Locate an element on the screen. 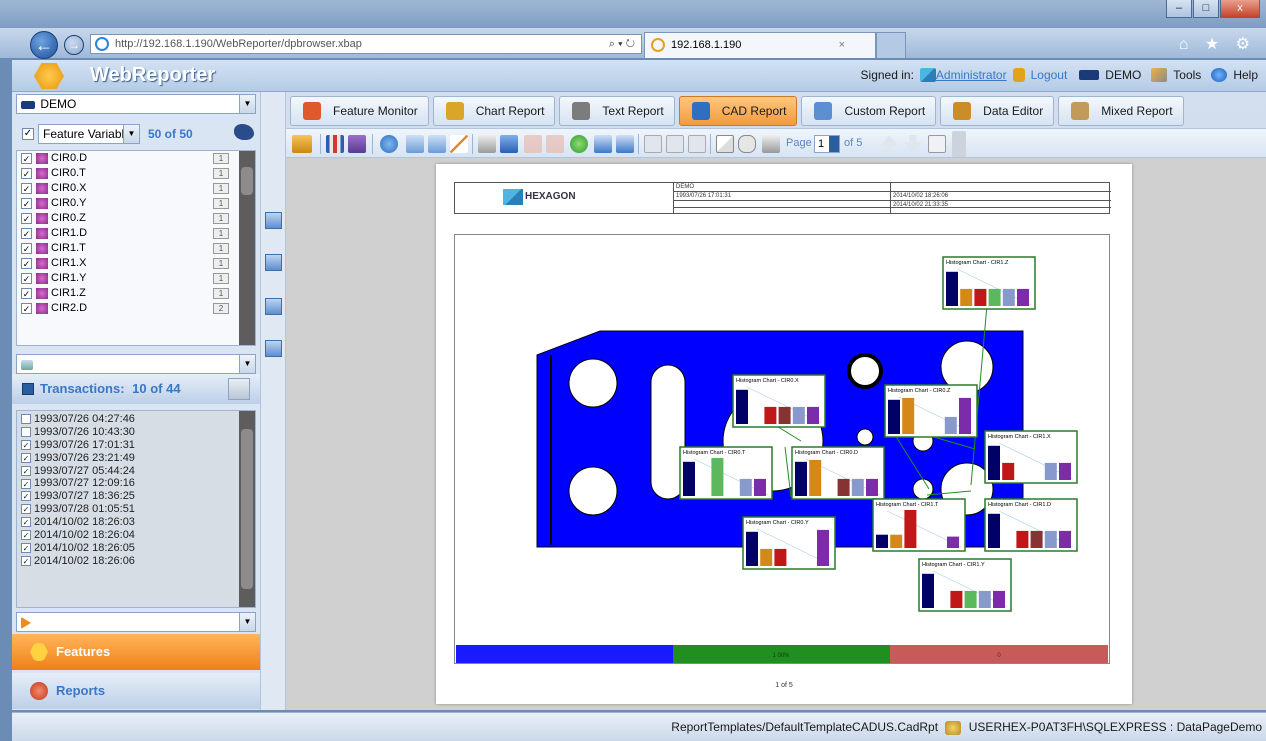 The image size is (1266, 741). histogram-chart: Histogram Chart - CIR0.X is located at coordinates (779, 401).